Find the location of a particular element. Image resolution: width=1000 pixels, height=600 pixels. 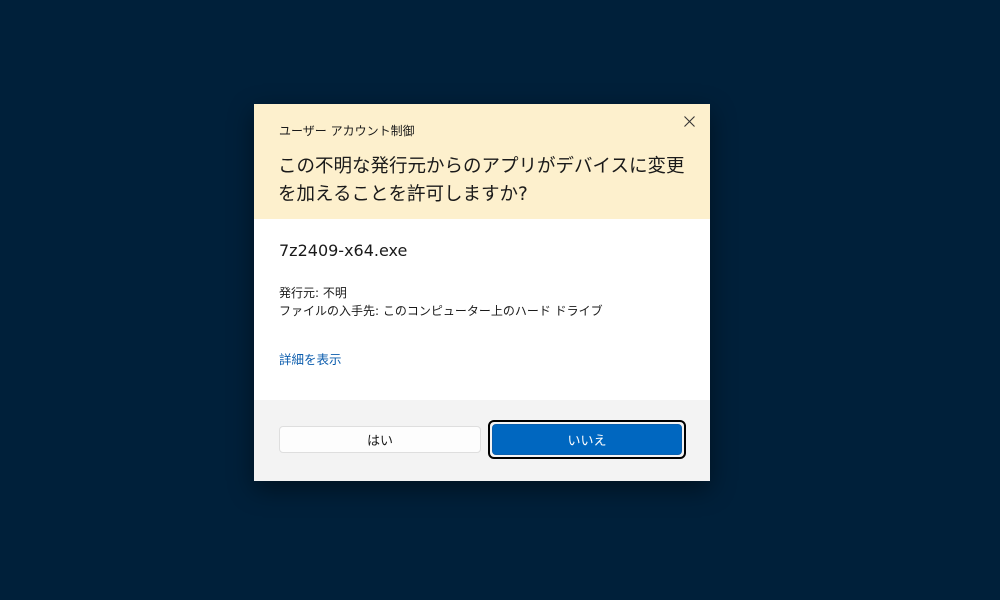

program-info: 発行元: 不明 ファイルの入手先: このコンピューター上のハード ドライブ is located at coordinates (441, 302).